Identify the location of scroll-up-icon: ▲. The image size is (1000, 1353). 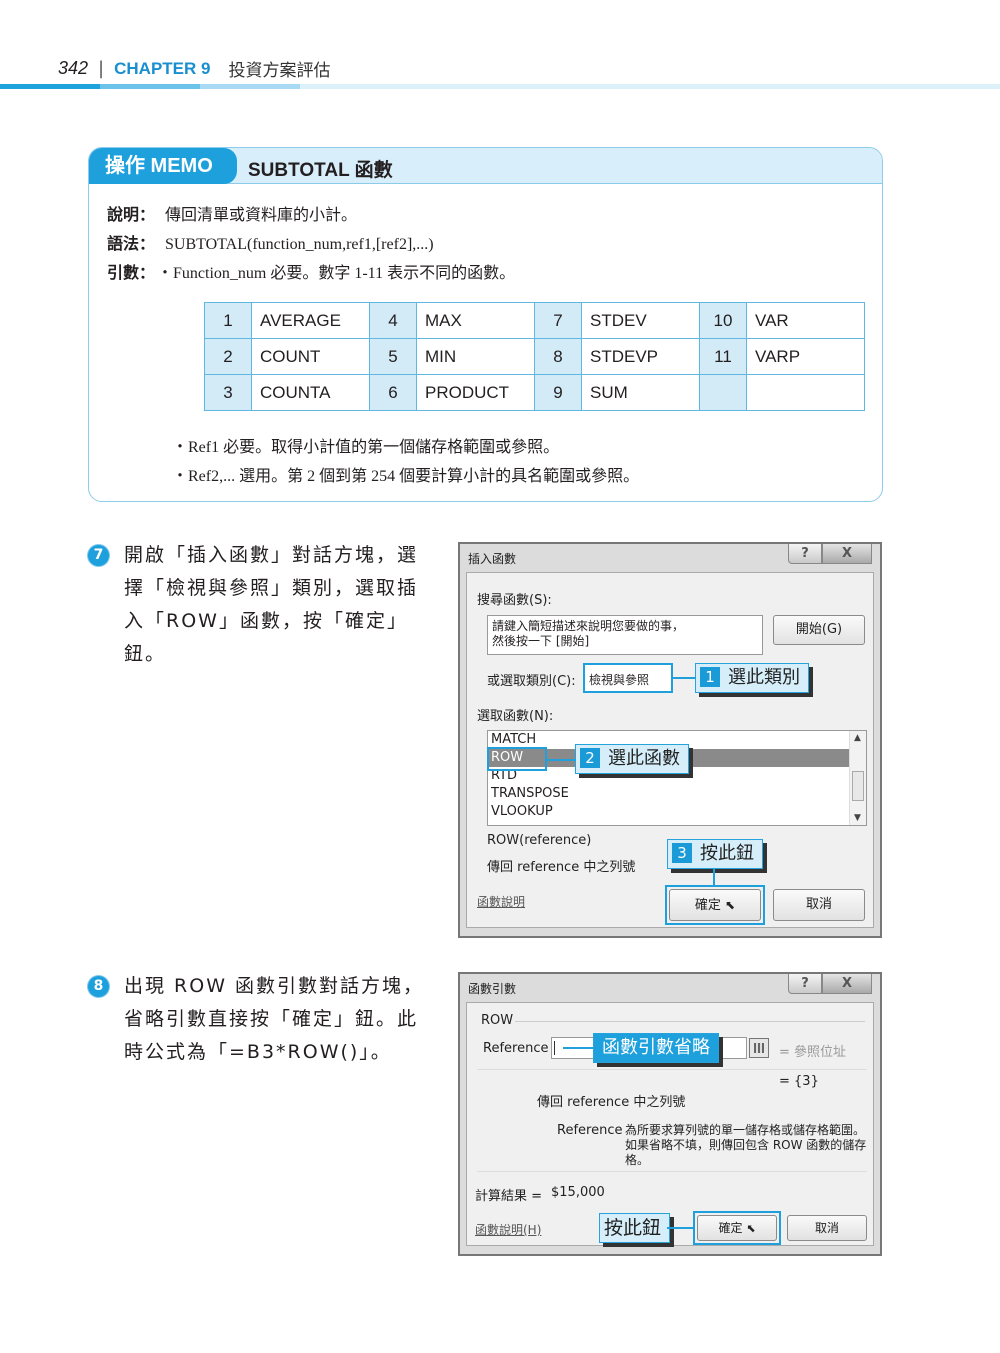
(857, 738).